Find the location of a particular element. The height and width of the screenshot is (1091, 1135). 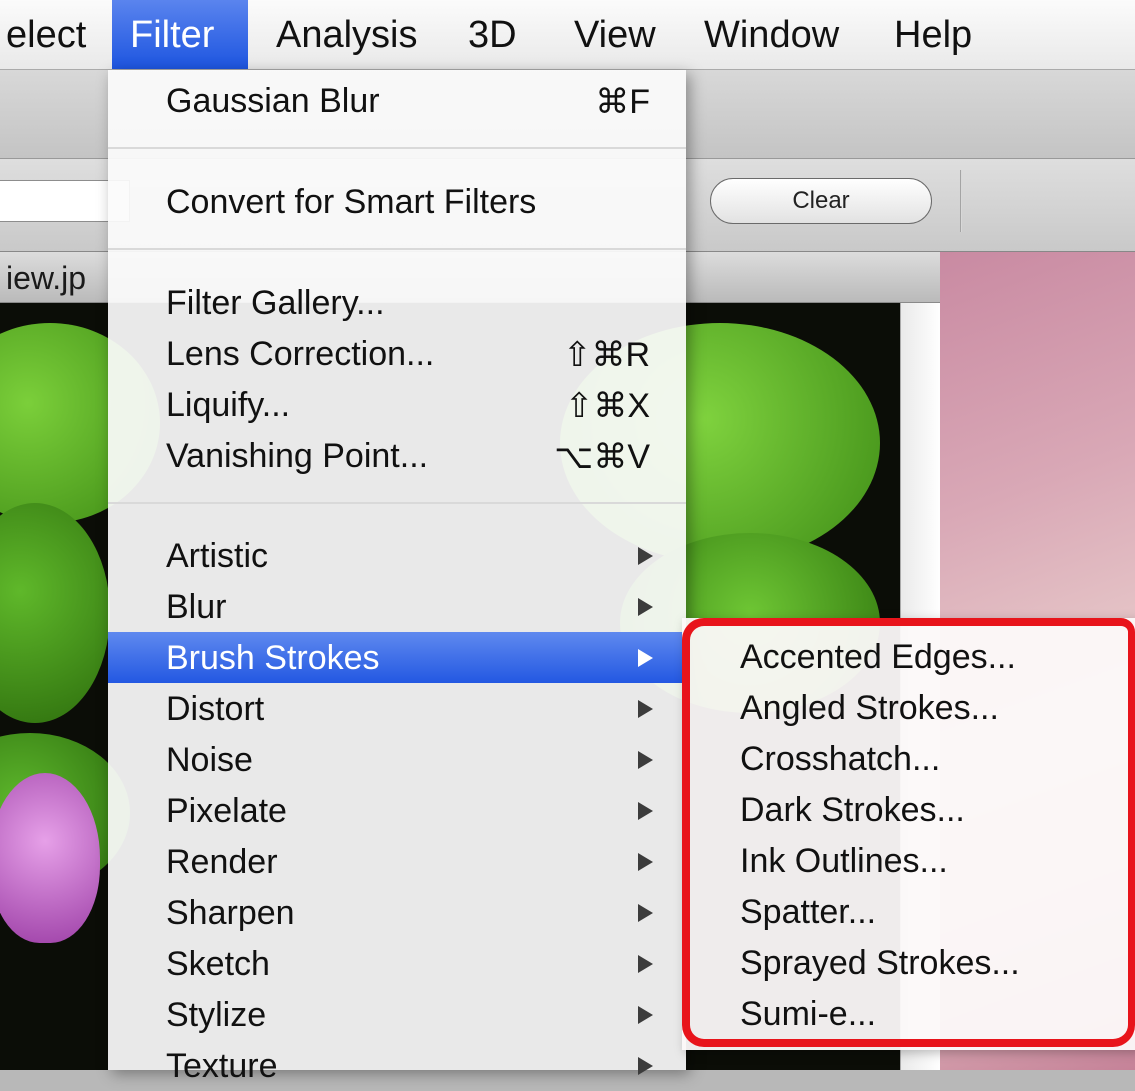

menu-item-label: Noise is located at coordinates (209, 760).